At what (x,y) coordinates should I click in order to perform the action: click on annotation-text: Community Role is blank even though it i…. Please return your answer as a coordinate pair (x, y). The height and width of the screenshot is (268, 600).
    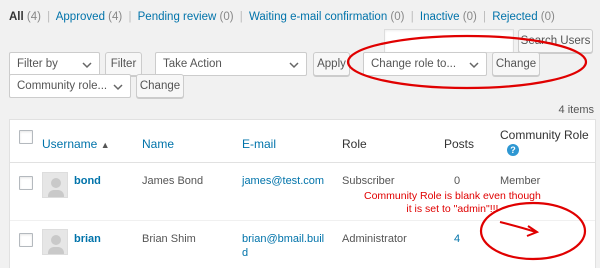
    Looking at the image, I should click on (452, 203).